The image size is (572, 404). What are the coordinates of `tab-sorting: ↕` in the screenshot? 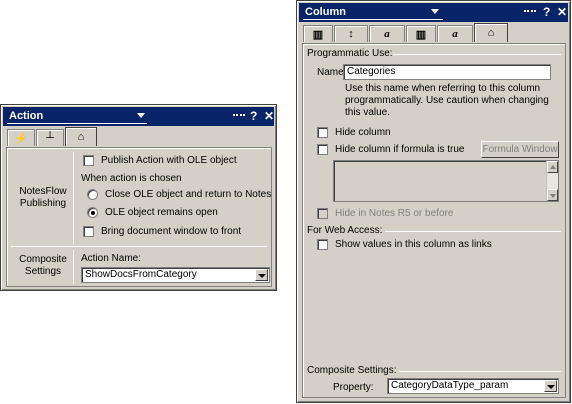 It's located at (351, 33).